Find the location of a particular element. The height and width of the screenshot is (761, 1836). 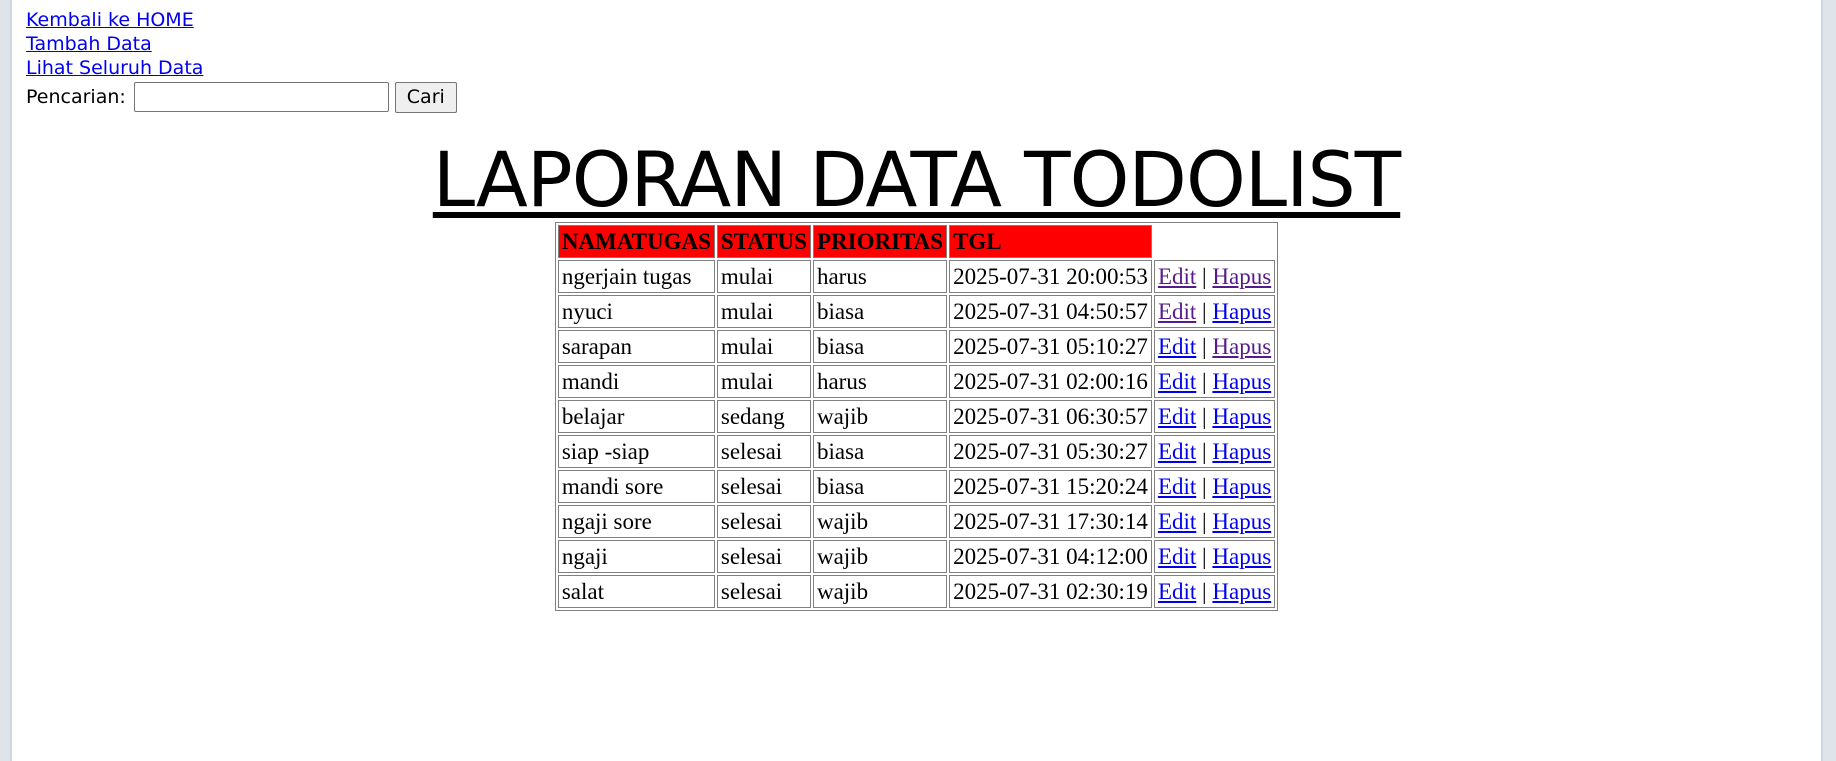

cell-tgl: 2025-07-31 02:30:19 is located at coordinates (1050, 591).